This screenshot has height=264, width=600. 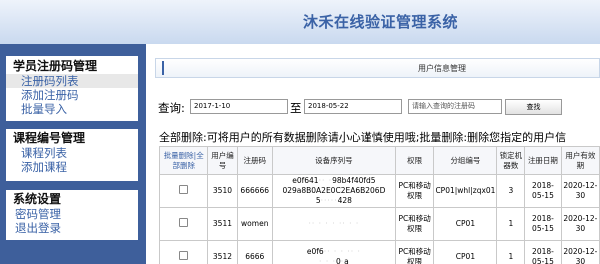 I want to click on serial-part: e0f6, so click(x=315, y=251).